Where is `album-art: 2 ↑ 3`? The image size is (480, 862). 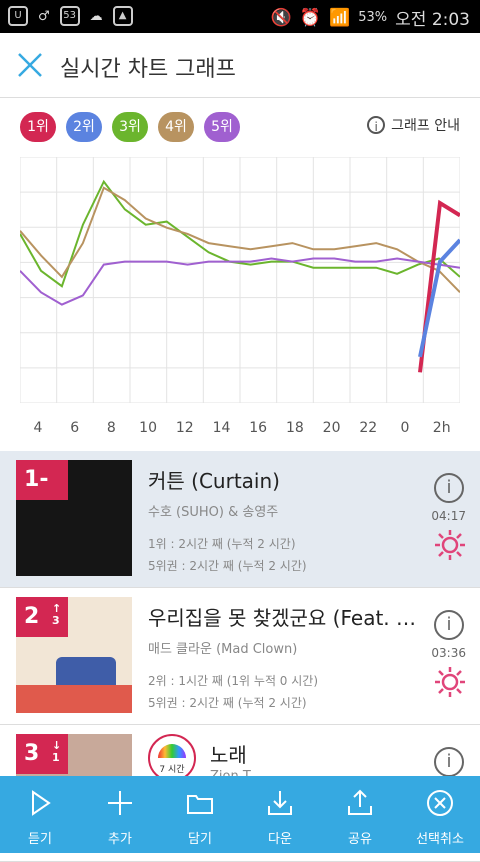
album-art: 2 ↑ 3 is located at coordinates (74, 655).